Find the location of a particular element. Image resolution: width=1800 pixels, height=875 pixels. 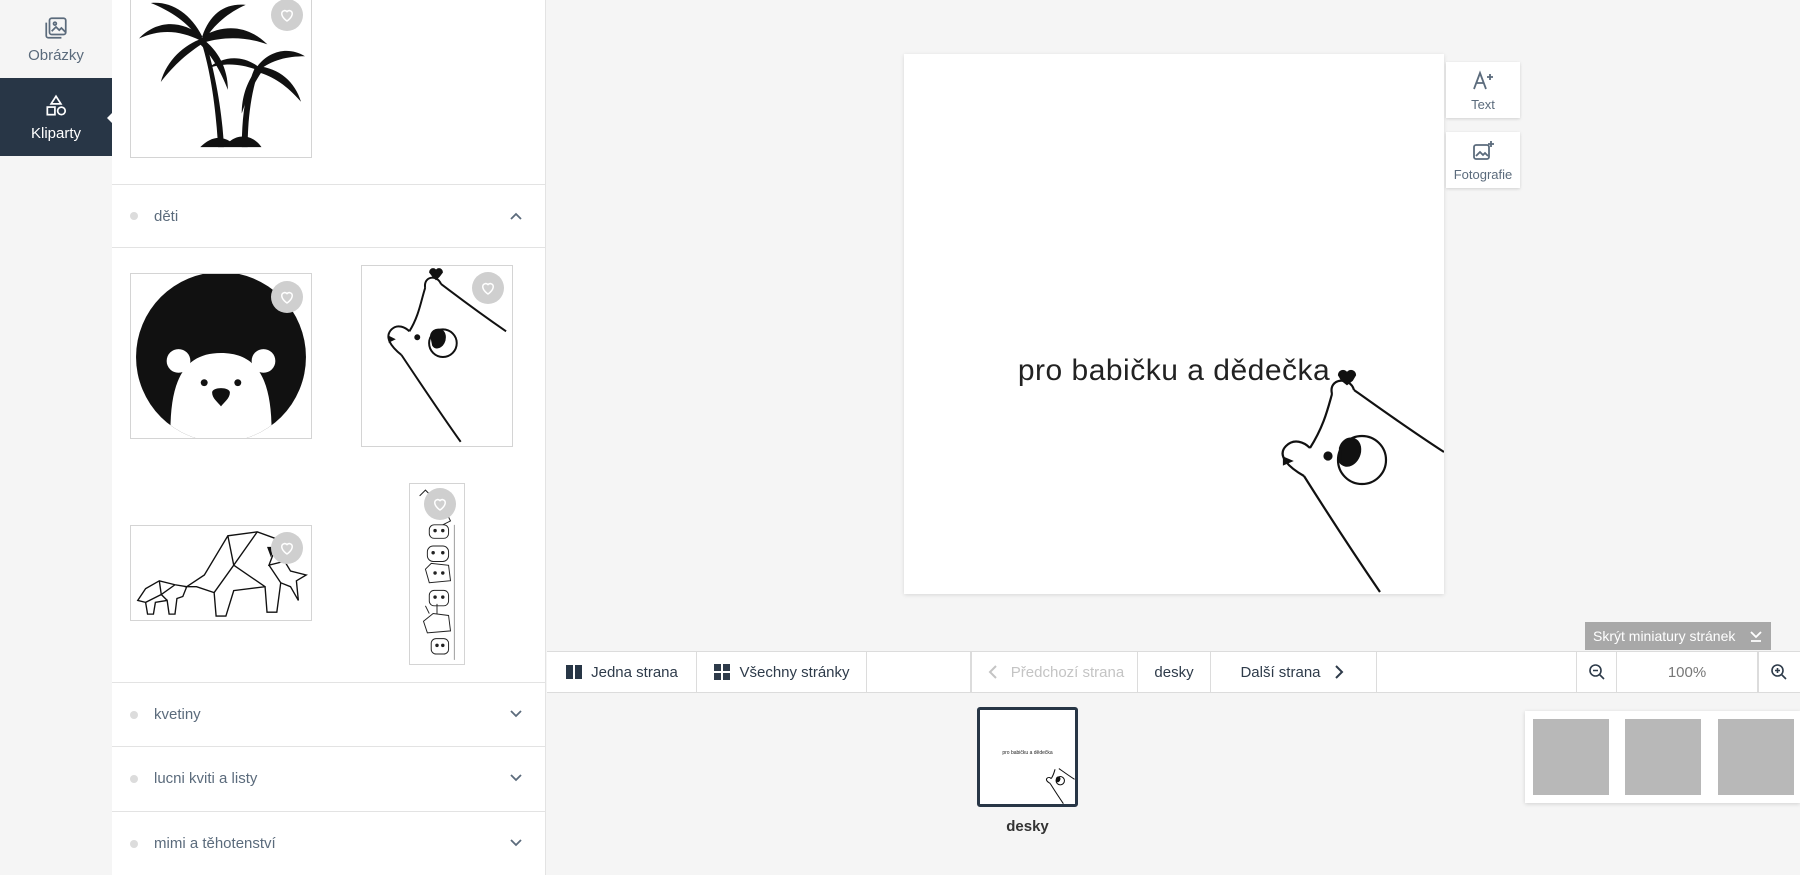

single-page-view-button: Jedna strana is located at coordinates (622, 672).